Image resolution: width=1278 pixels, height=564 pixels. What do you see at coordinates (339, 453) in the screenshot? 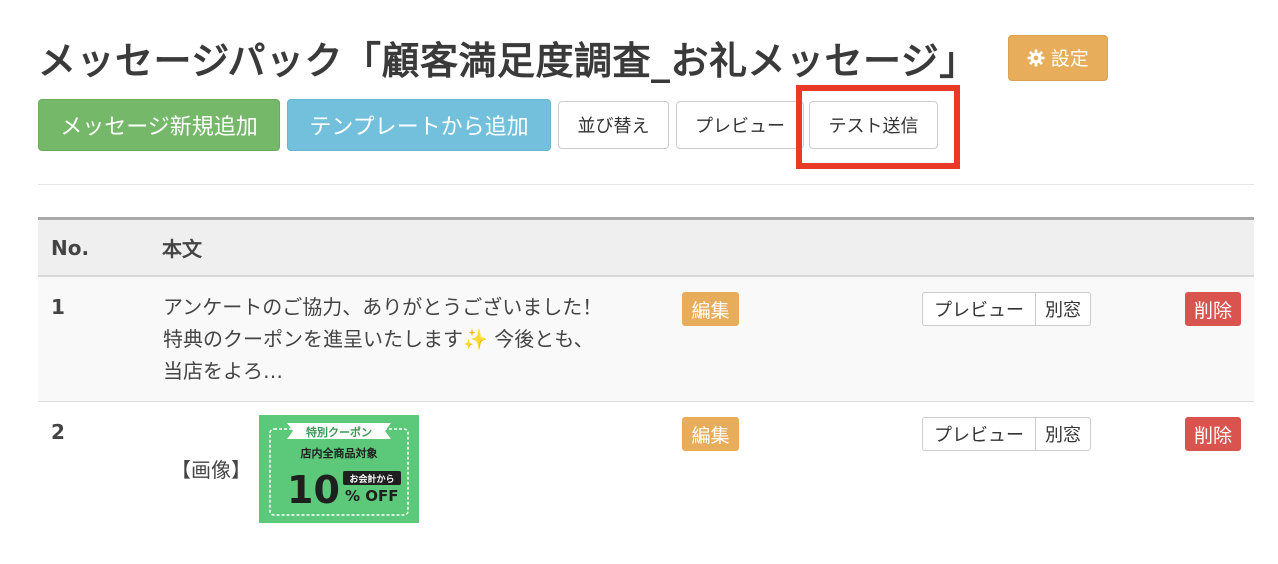
I see `coupon-subtitle: 店内全商品対象` at bounding box center [339, 453].